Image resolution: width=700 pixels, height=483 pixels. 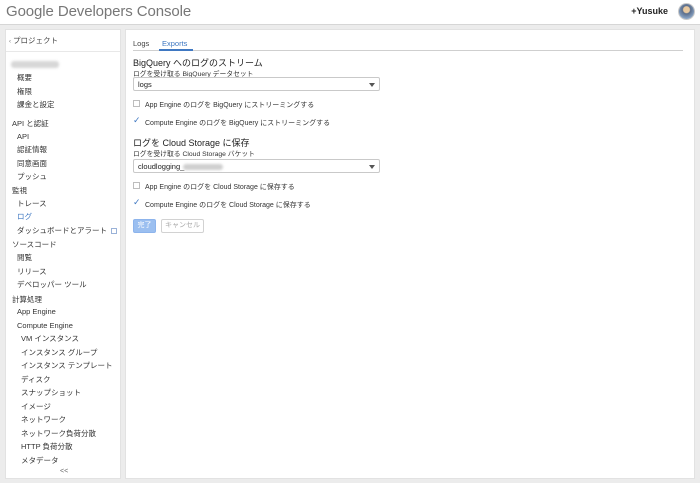 I want to click on appengine-bigquery-checkbox, so click(x=136, y=103).